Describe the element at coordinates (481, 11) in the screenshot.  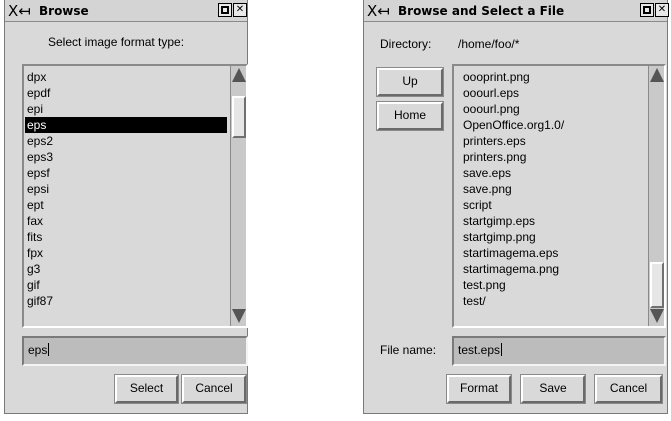
I see `window-title: Browse and Select a File` at that location.